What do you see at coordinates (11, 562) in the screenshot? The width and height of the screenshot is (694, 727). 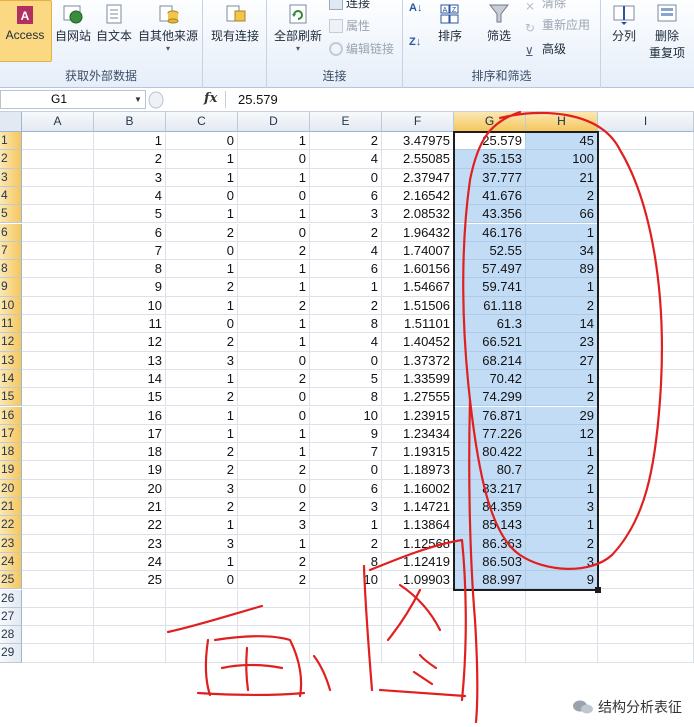 I see `row-header: 24` at bounding box center [11, 562].